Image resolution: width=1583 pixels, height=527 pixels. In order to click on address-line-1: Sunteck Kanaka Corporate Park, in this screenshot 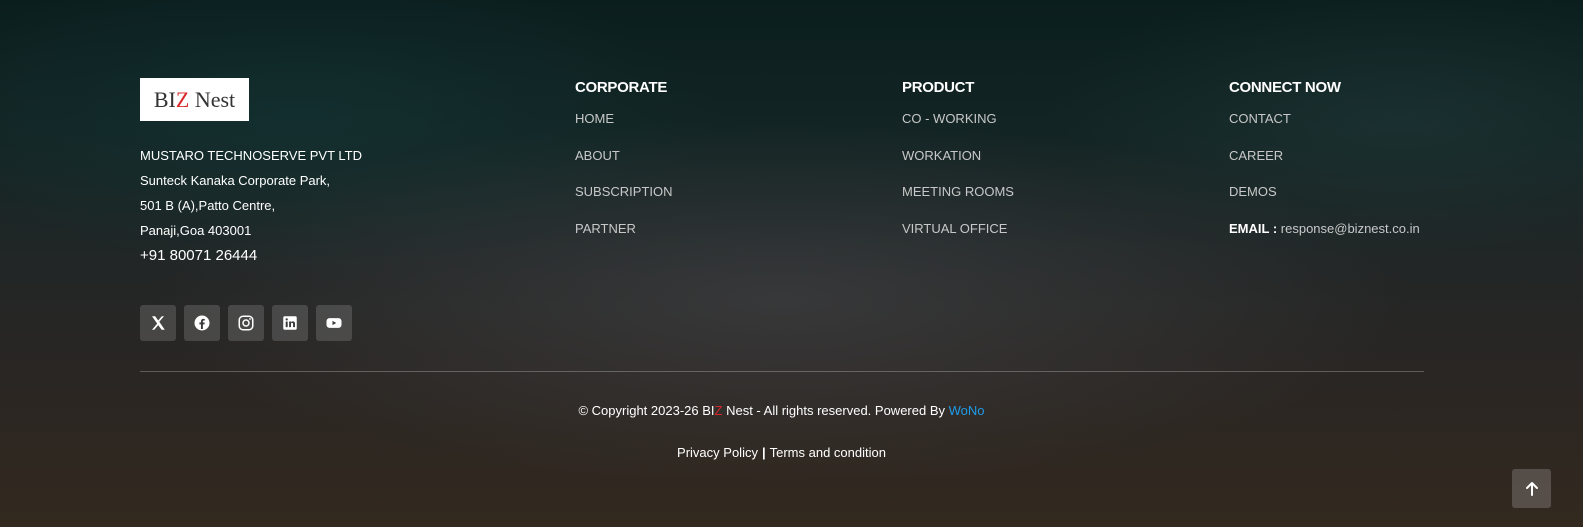, I will do `click(235, 180)`.